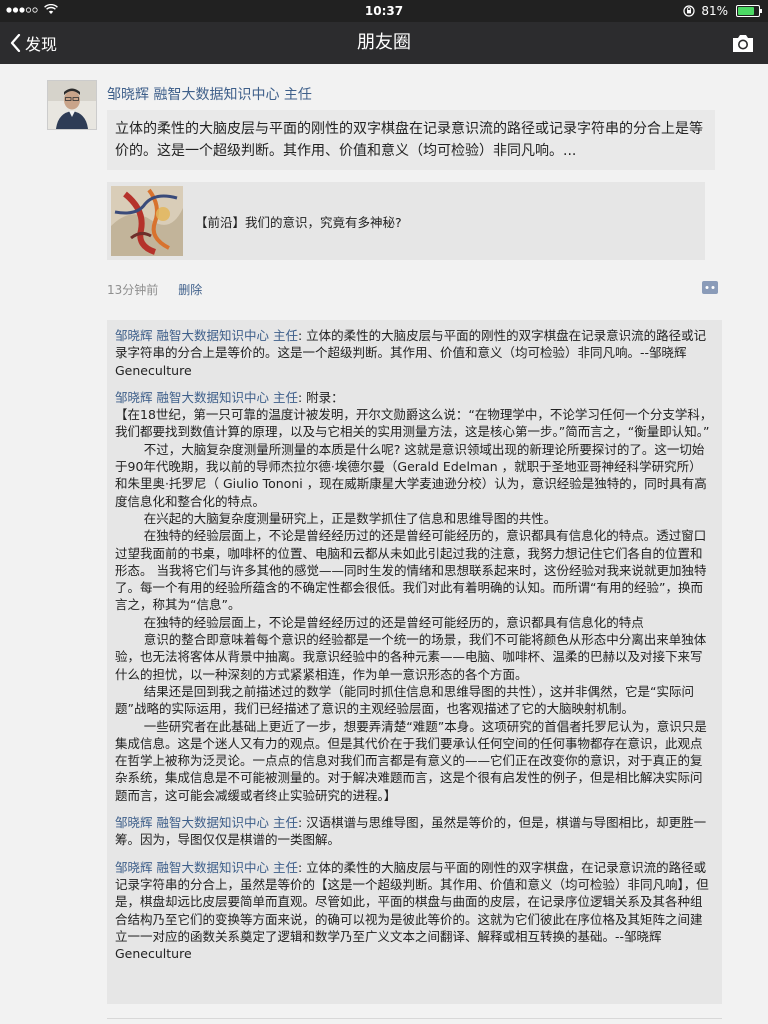  What do you see at coordinates (298, 222) in the screenshot?
I see `shared-article-title: 【前沿】我们的意识，究竟有多神秘?` at bounding box center [298, 222].